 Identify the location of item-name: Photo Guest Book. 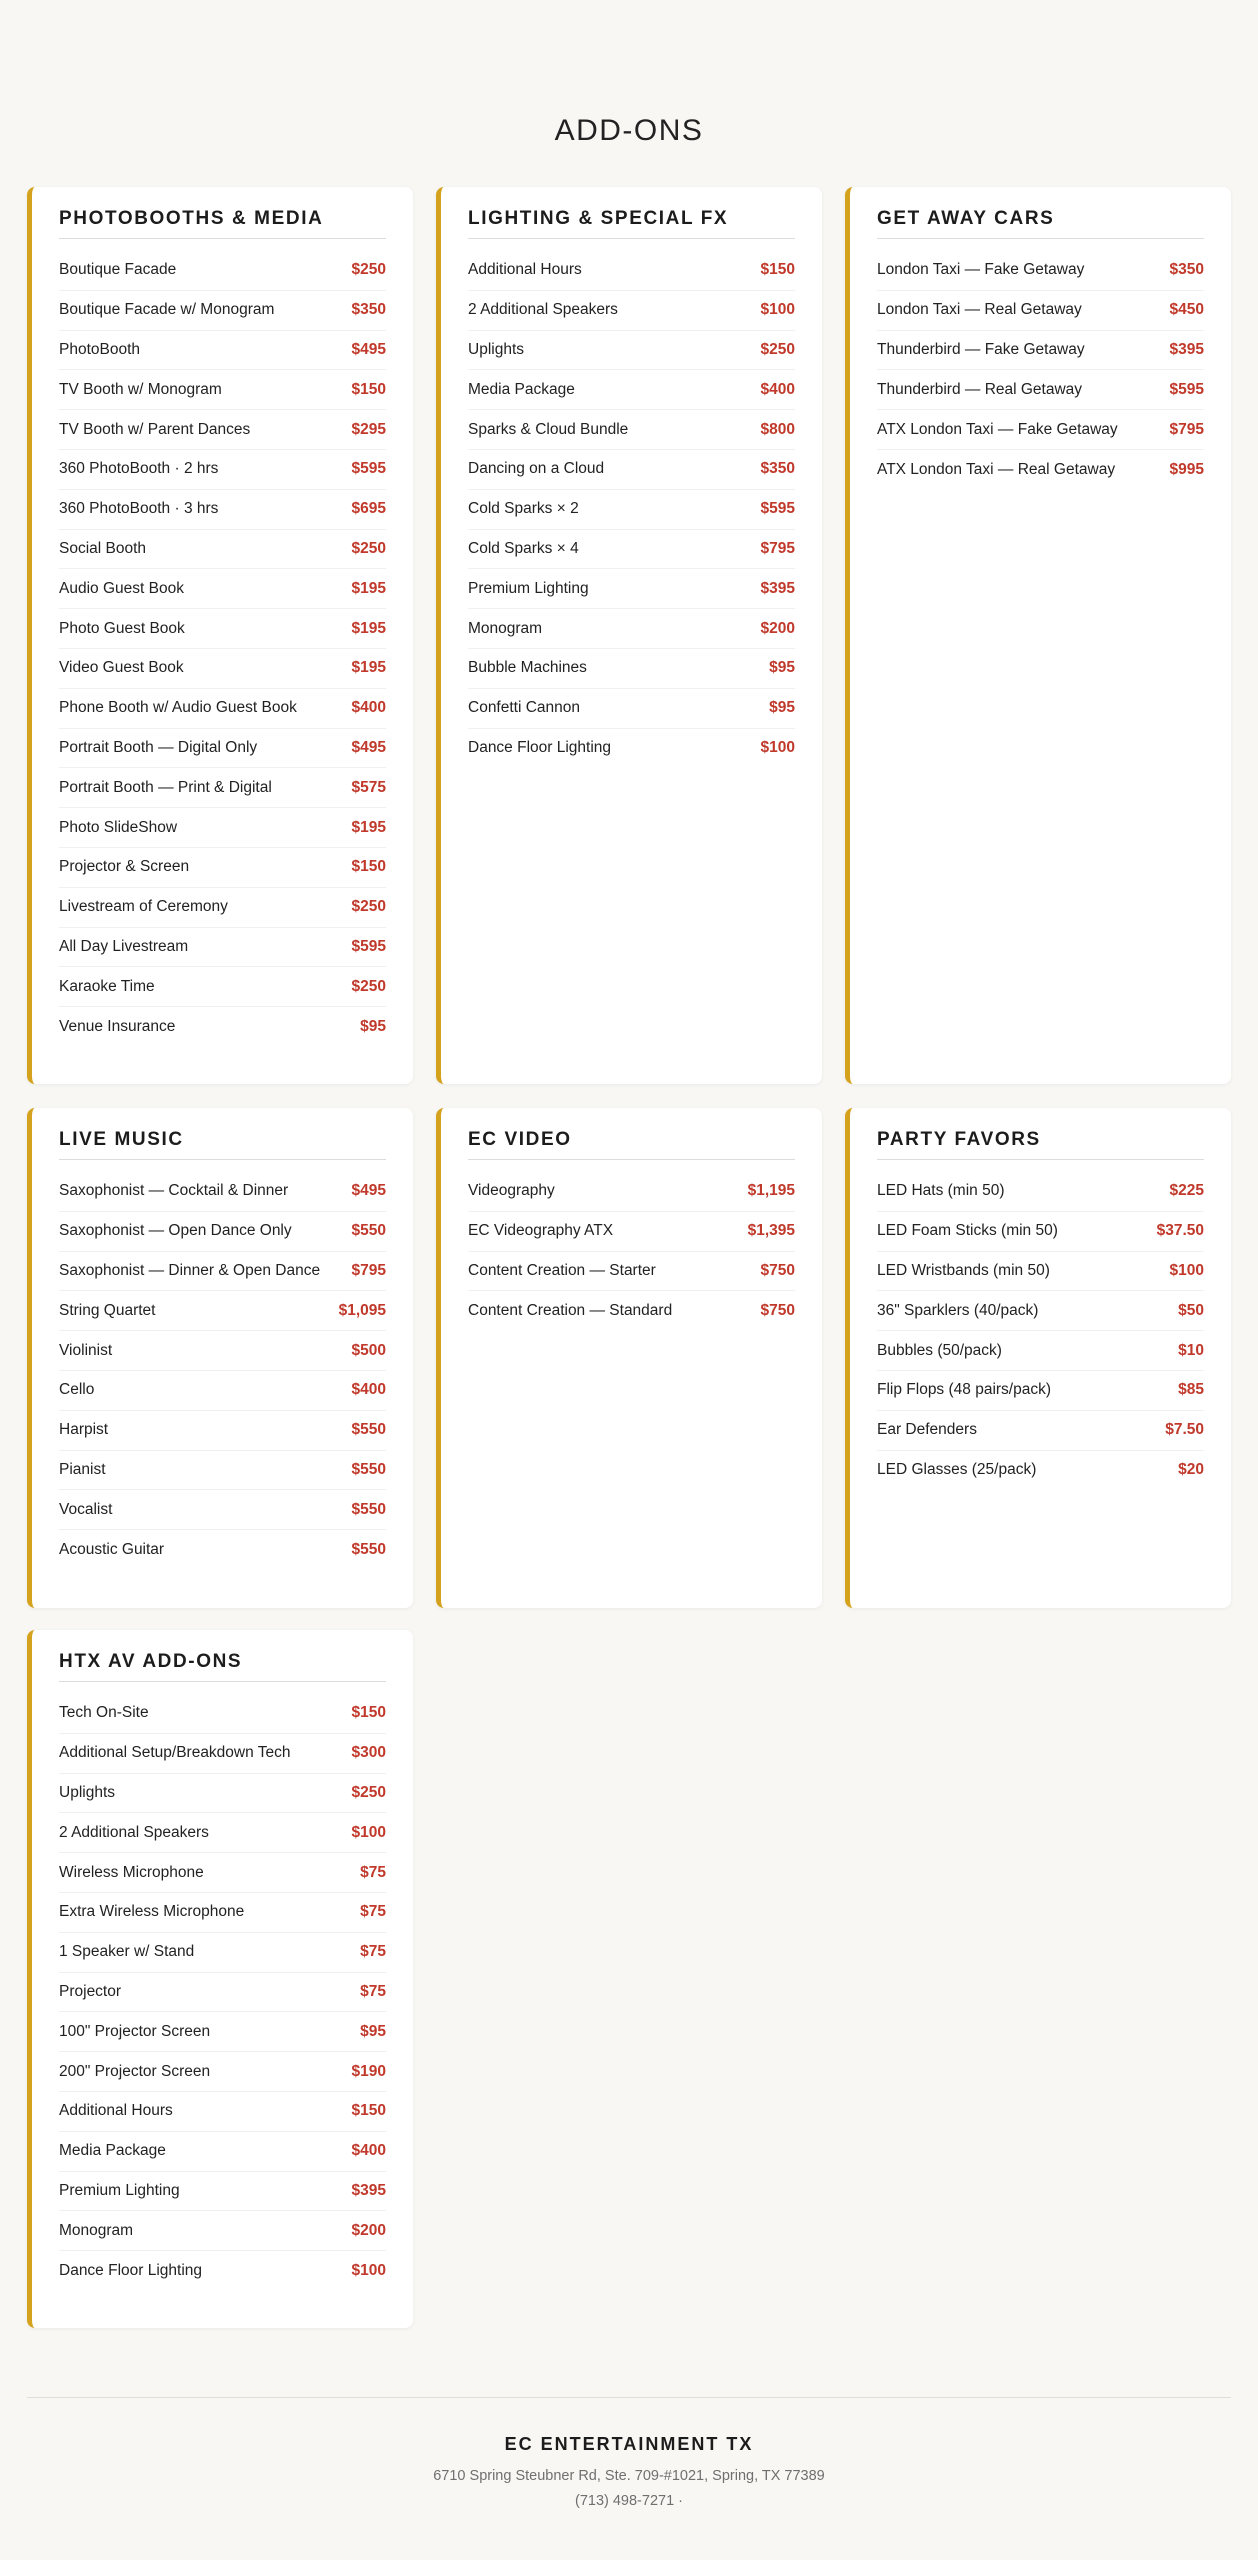
(122, 628).